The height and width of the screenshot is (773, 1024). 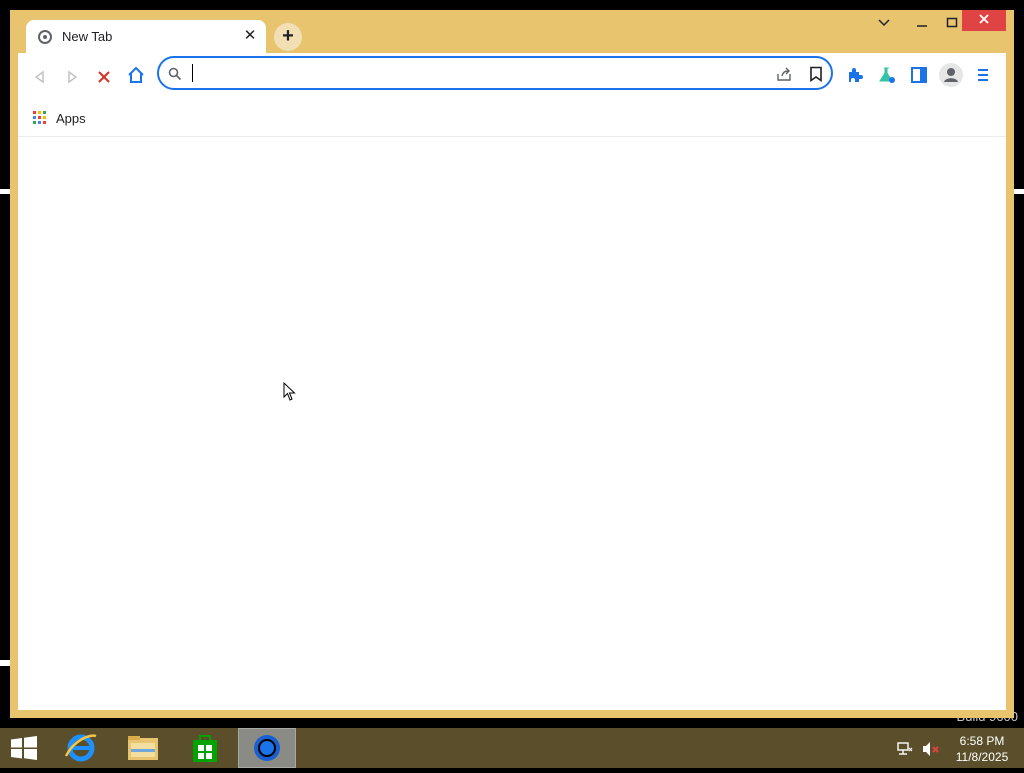 I want to click on text-caret, so click(x=192, y=73).